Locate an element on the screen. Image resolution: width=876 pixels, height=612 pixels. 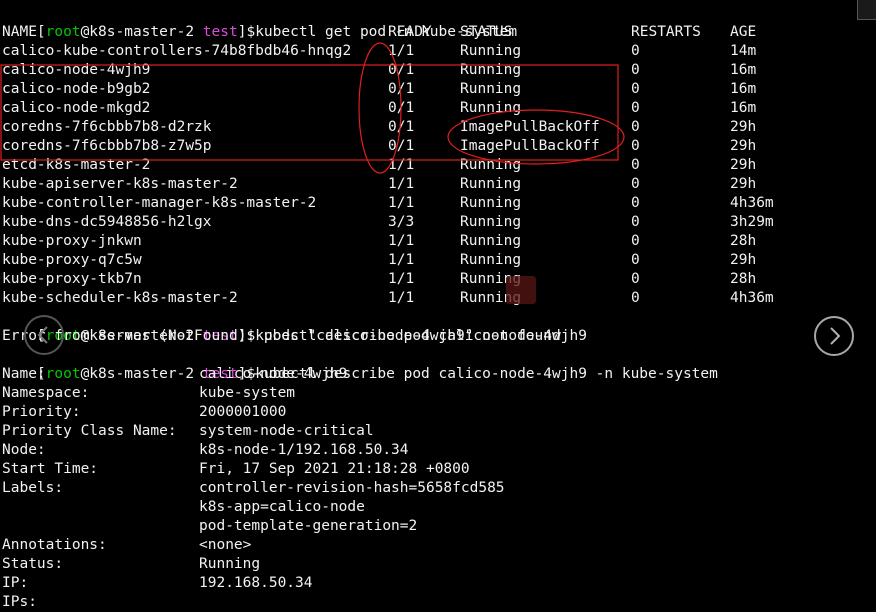
describe-row: Node: k8s-node-1/192.168.50.34 is located at coordinates (437, 450).